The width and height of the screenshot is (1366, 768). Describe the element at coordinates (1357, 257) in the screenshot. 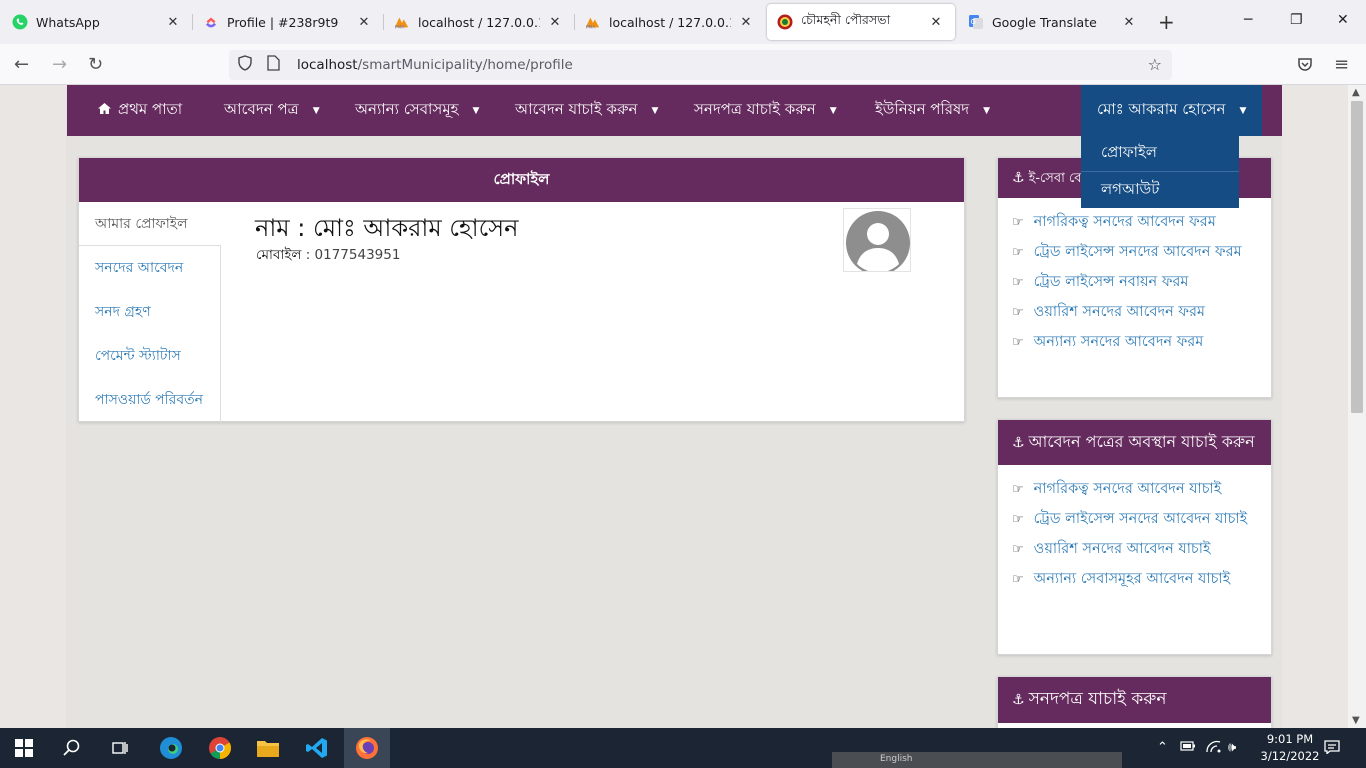

I see `scrollbar-thumb` at that location.